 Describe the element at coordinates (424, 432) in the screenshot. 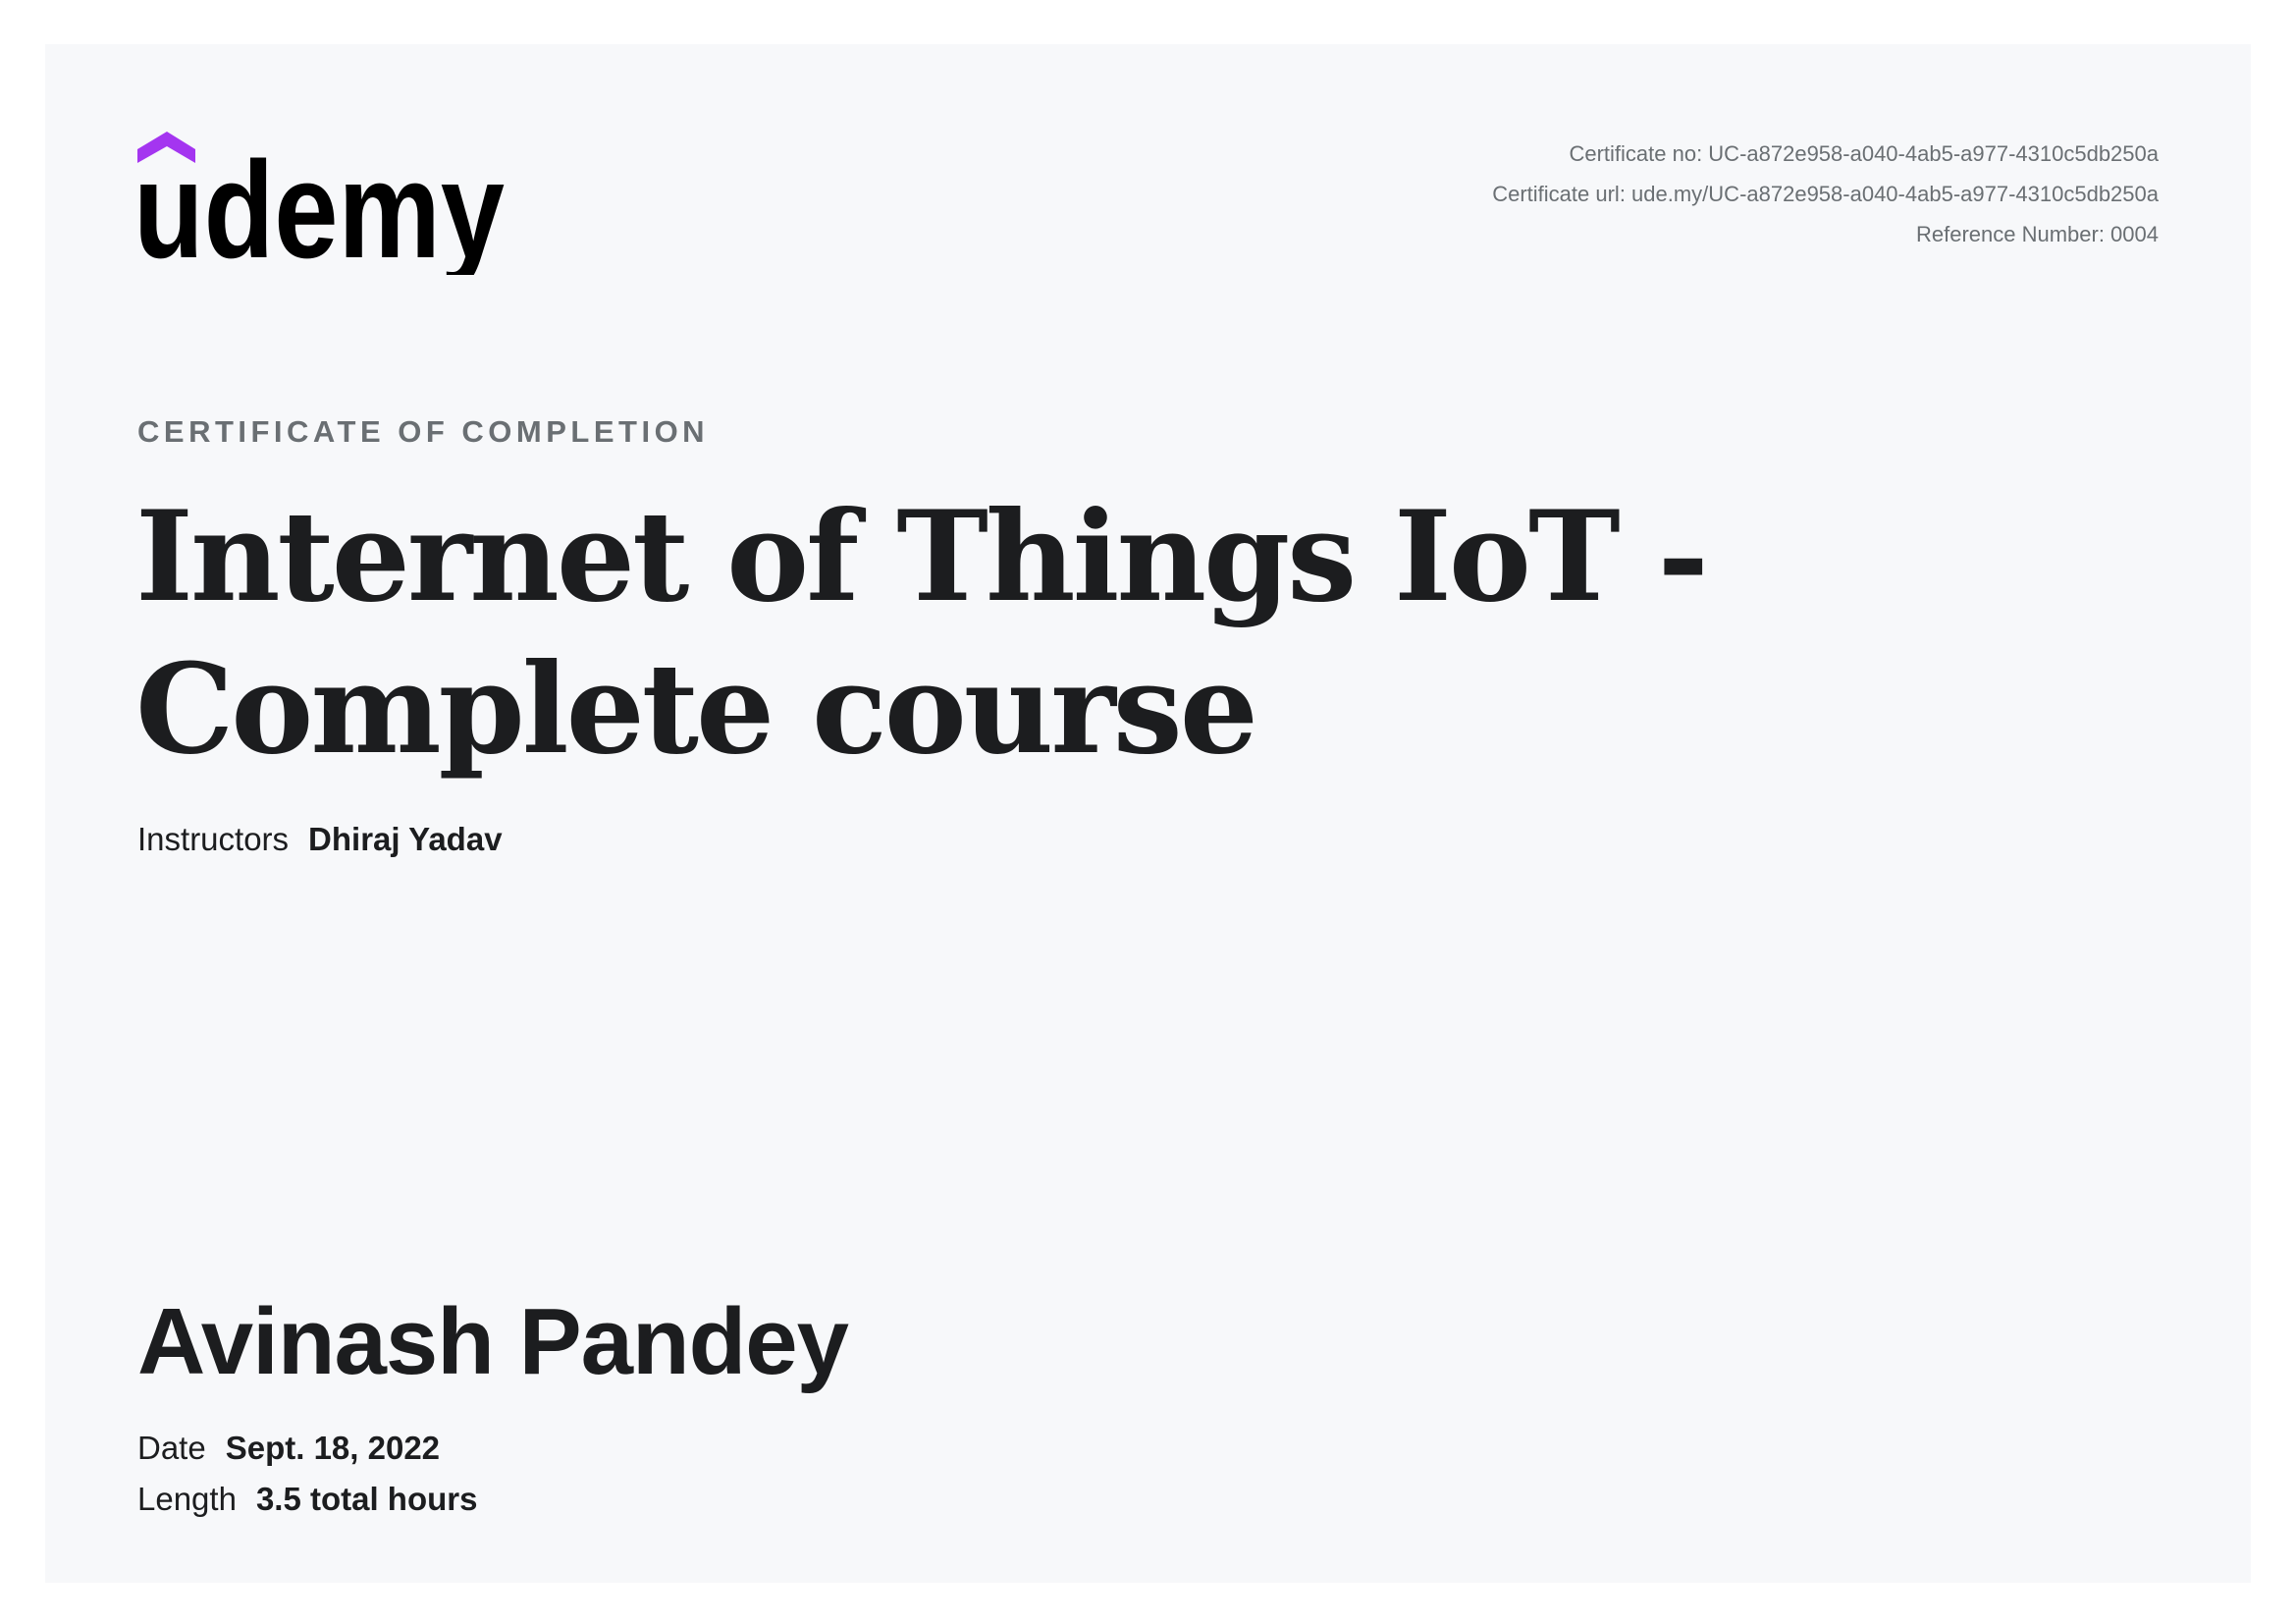

I see `certificate-label: CERTIFICATE OF COMPLETION` at that location.